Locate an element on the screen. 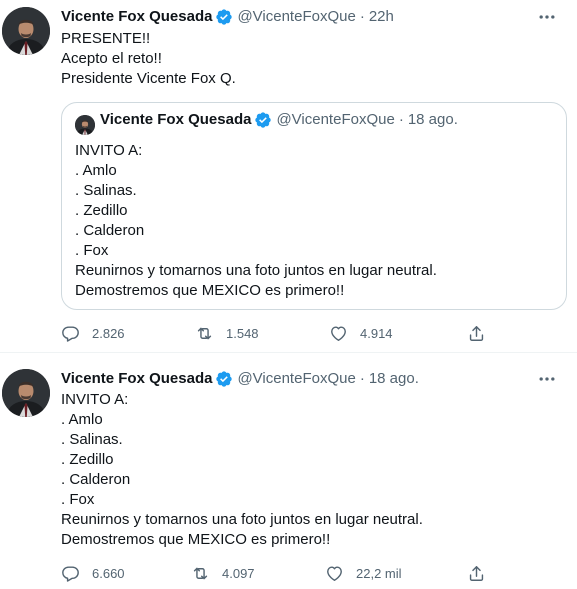 The image size is (577, 589). quoted-avatar is located at coordinates (85, 125).